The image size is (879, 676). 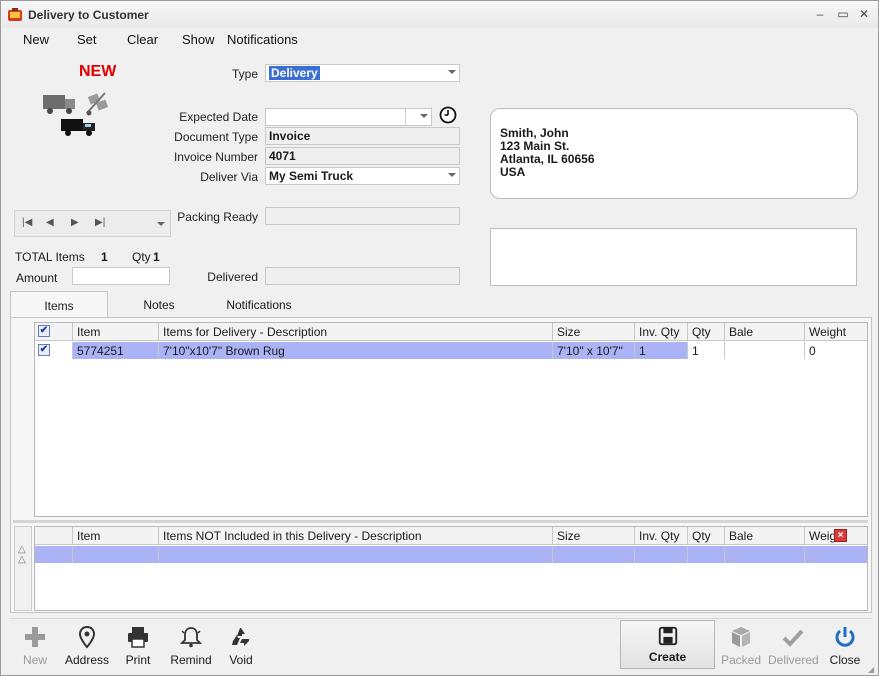 What do you see at coordinates (741, 637) in the screenshot?
I see `box-icon` at bounding box center [741, 637].